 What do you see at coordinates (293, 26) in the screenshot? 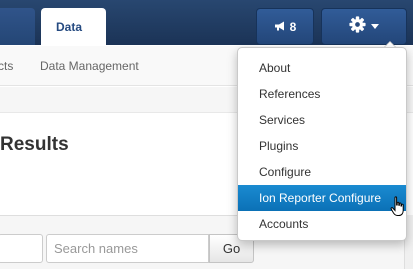
I see `messages-count: 8` at bounding box center [293, 26].